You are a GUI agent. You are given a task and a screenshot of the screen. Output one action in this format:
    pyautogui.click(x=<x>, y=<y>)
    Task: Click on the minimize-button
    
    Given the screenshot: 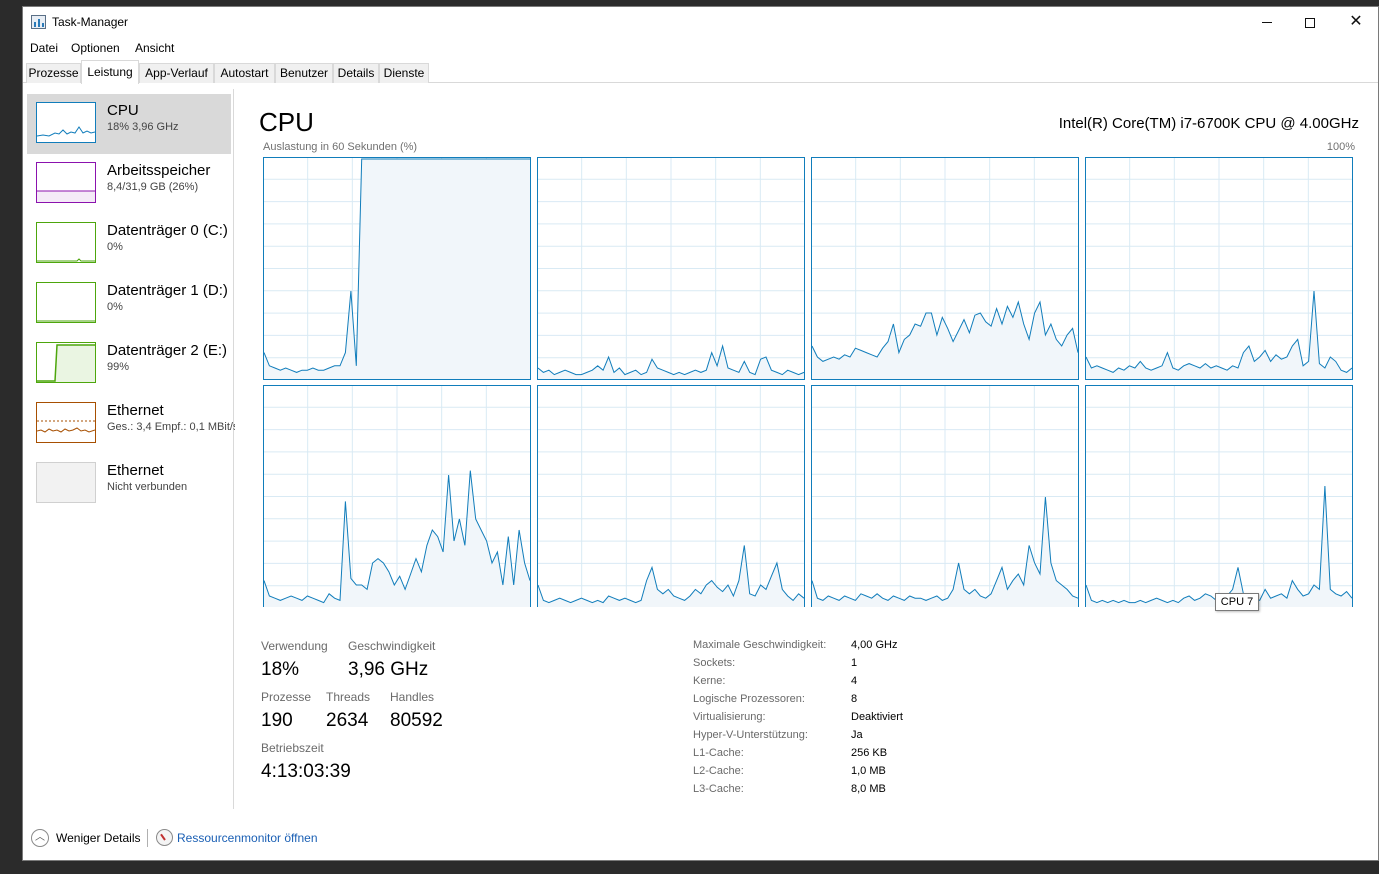 What is the action you would take?
    pyautogui.click(x=1267, y=22)
    